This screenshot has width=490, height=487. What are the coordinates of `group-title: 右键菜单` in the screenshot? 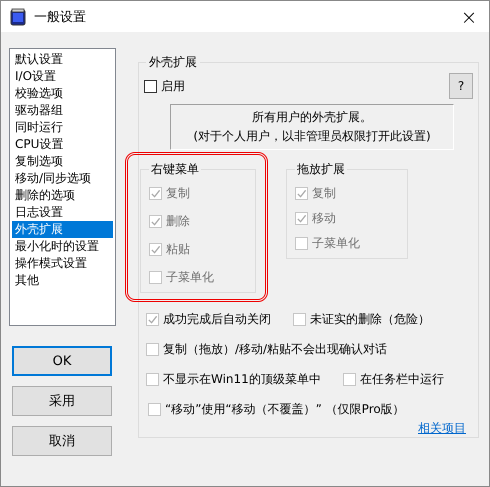 It's located at (175, 169).